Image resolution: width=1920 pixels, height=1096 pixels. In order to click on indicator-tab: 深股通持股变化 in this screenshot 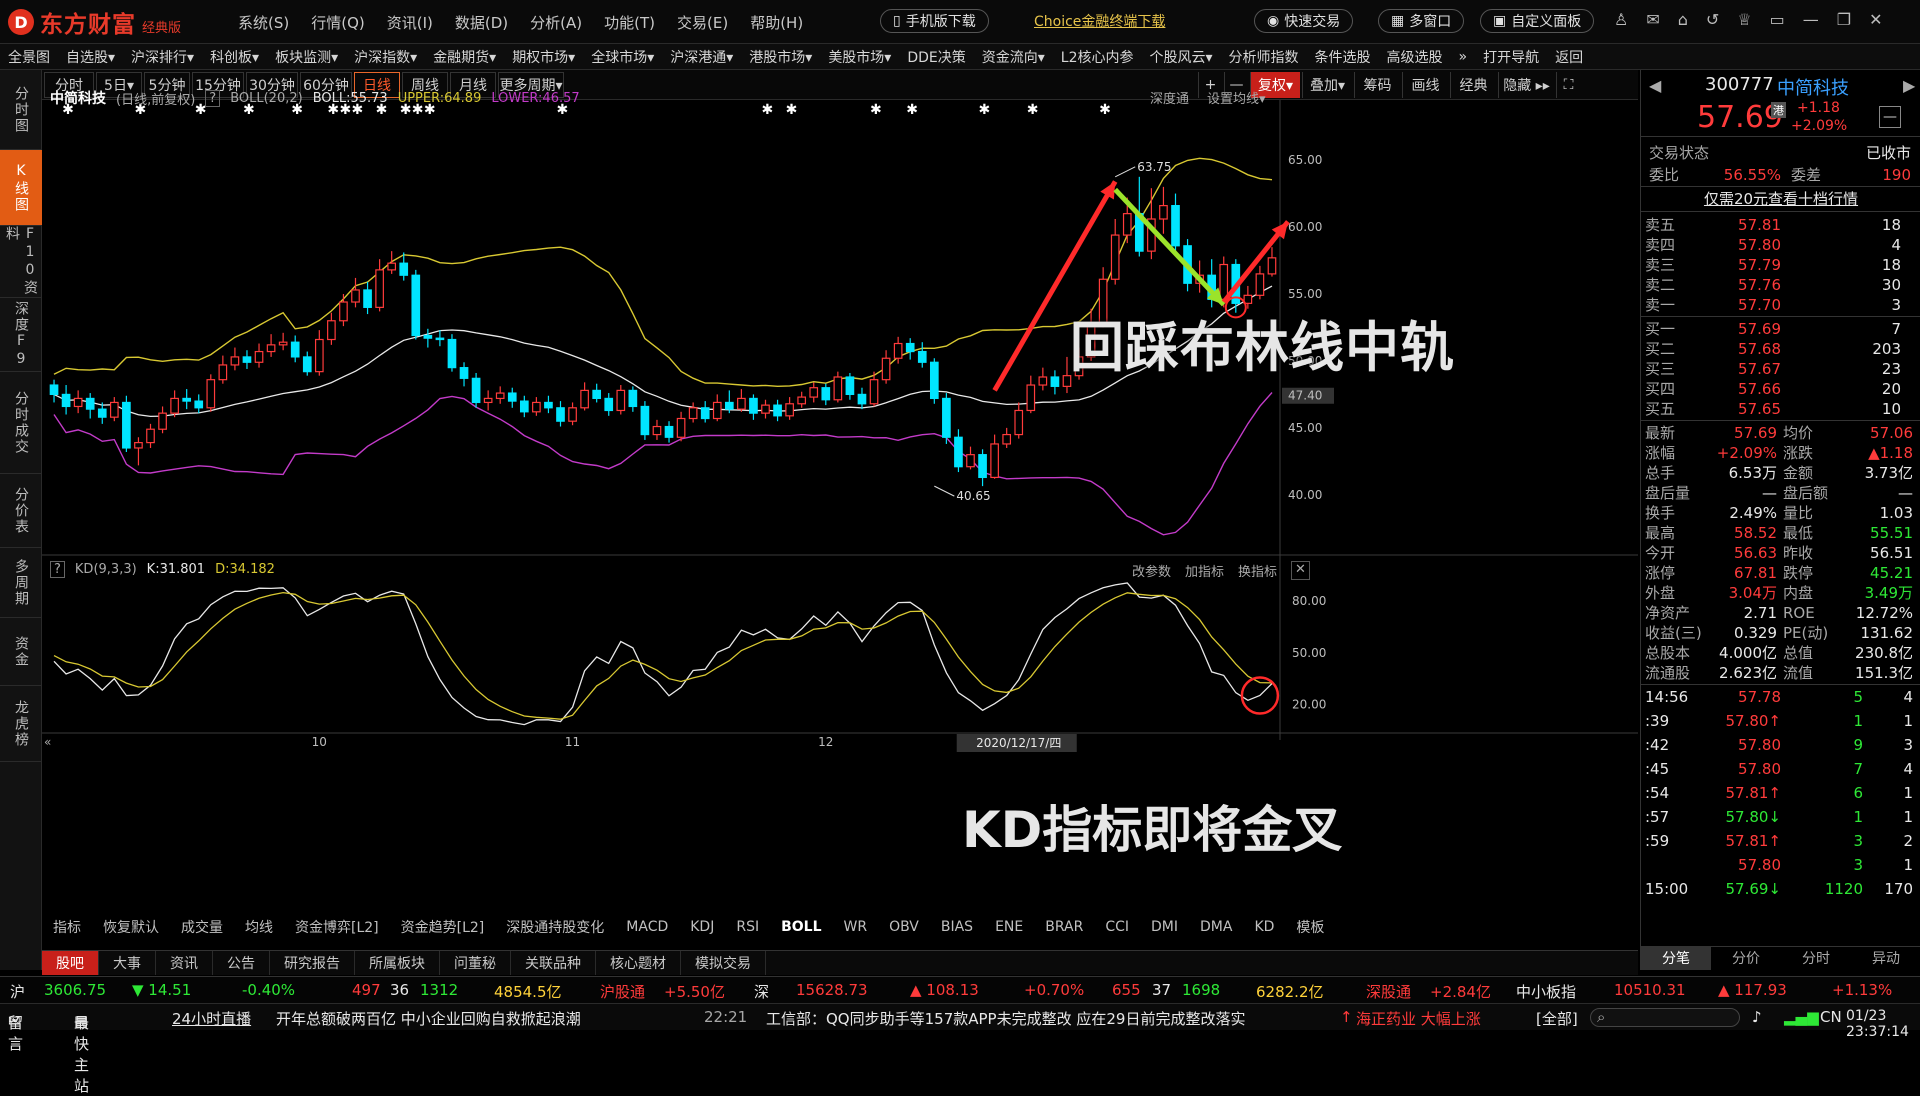, I will do `click(555, 927)`.